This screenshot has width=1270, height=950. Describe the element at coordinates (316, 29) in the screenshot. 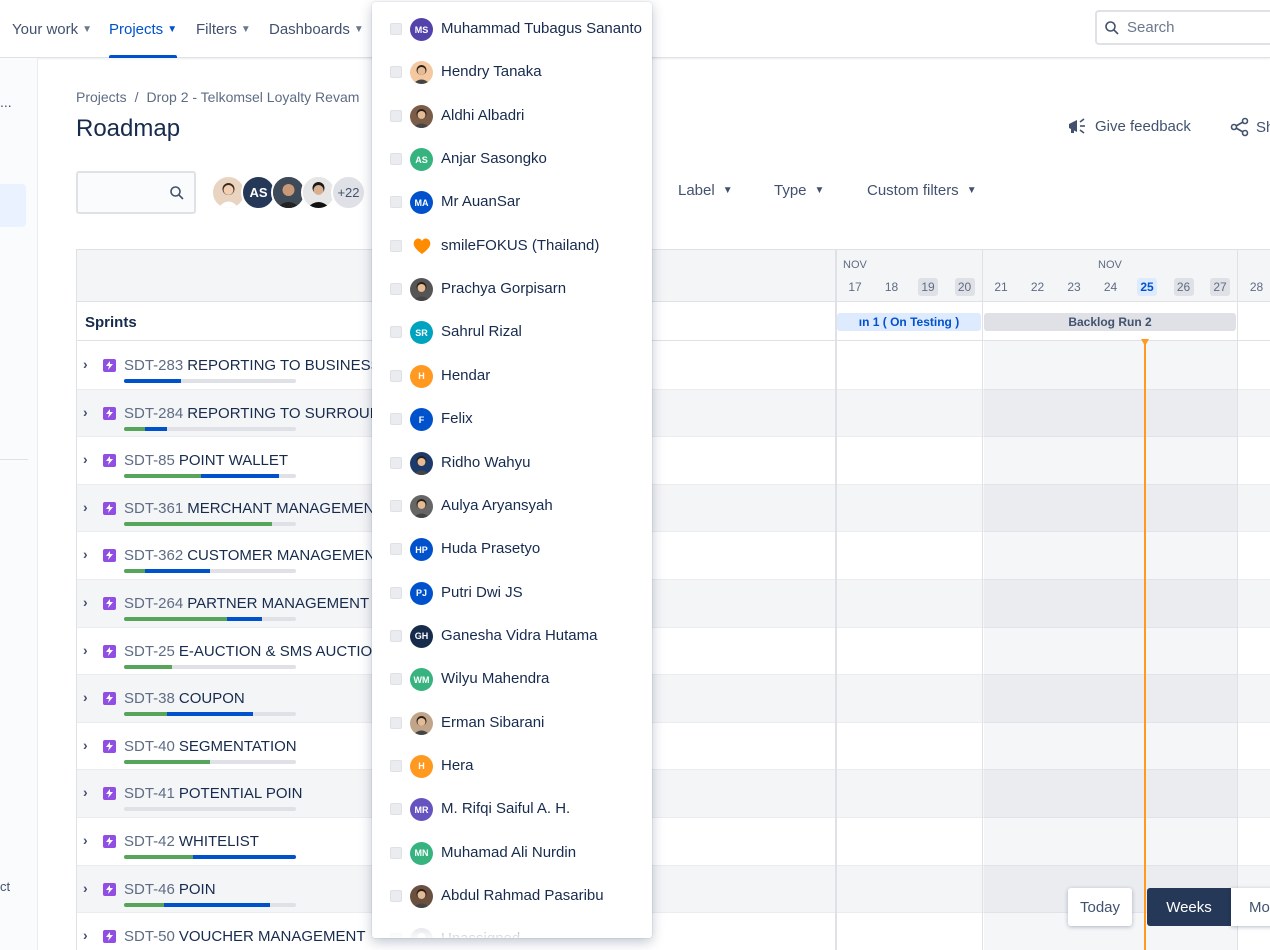

I see `nav-dashboards: Dashboards ▼` at that location.